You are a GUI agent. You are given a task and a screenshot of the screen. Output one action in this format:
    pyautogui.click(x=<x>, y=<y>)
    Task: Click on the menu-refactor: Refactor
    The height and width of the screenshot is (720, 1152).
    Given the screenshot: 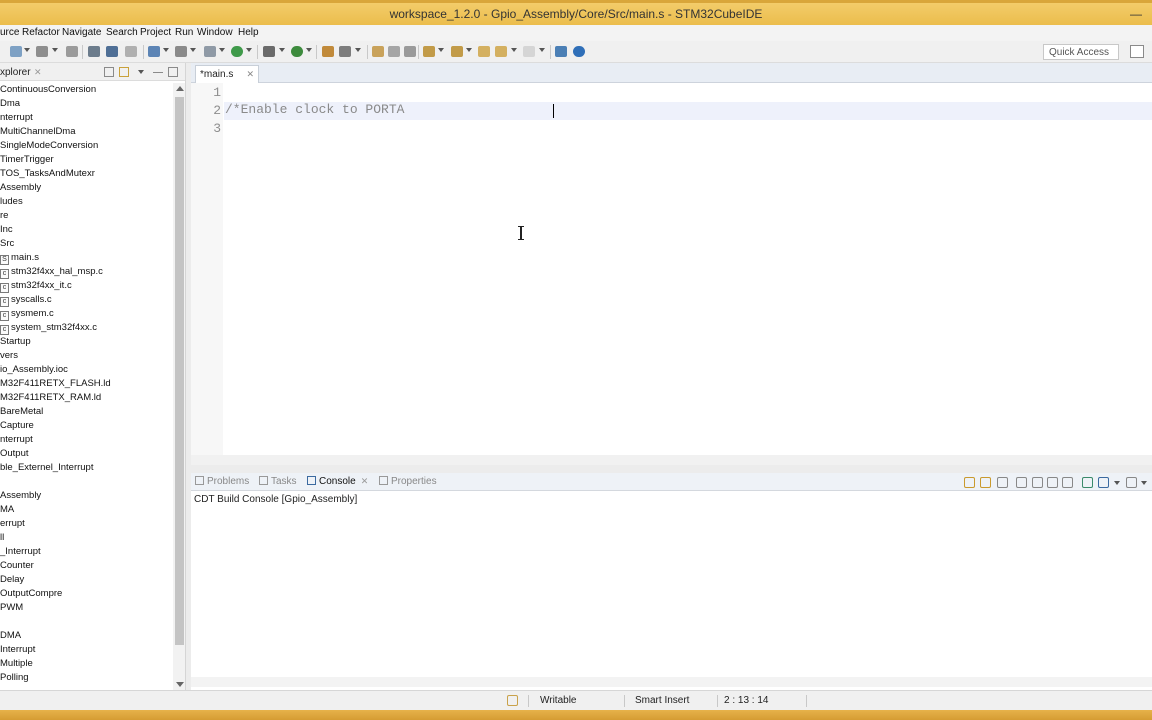 What is the action you would take?
    pyautogui.click(x=41, y=32)
    